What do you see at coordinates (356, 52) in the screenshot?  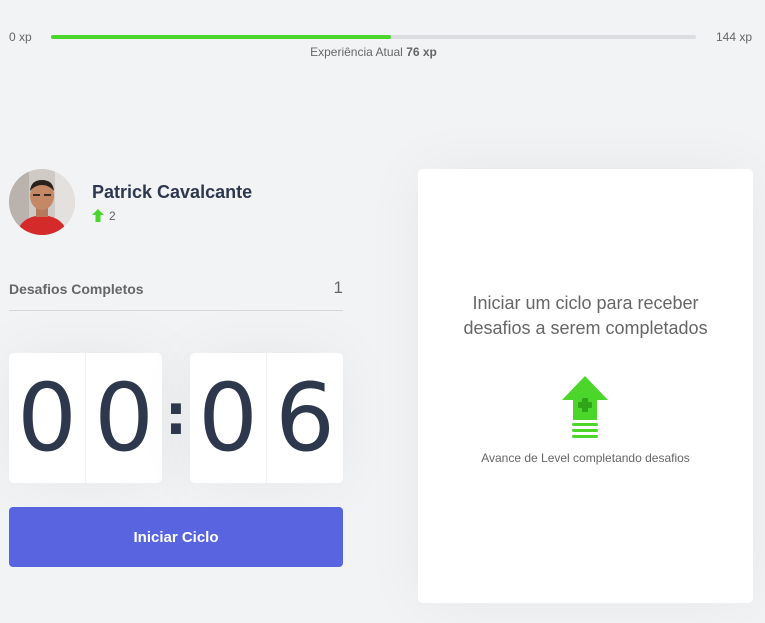 I see `xp-current-label: Experiência Atual` at bounding box center [356, 52].